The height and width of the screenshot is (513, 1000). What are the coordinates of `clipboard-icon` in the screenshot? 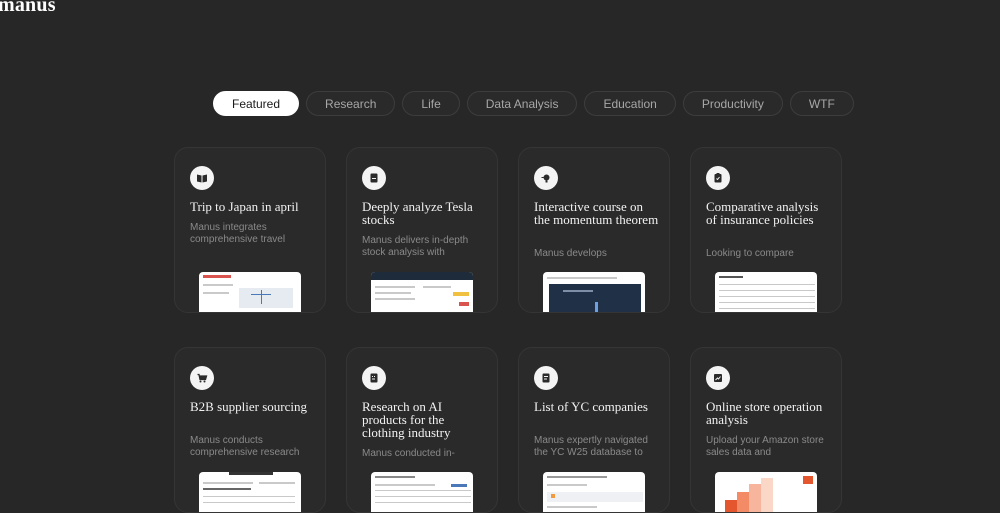 It's located at (718, 178).